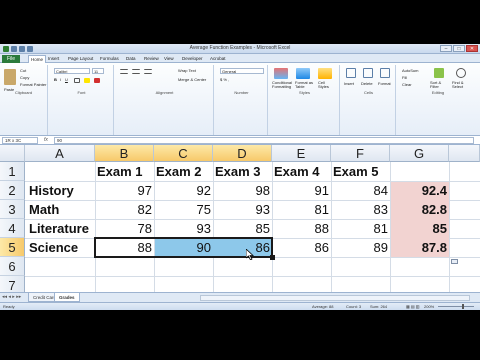 Image resolution: width=480 pixels, height=360 pixels. I want to click on cell-subject: History, so click(51, 190).